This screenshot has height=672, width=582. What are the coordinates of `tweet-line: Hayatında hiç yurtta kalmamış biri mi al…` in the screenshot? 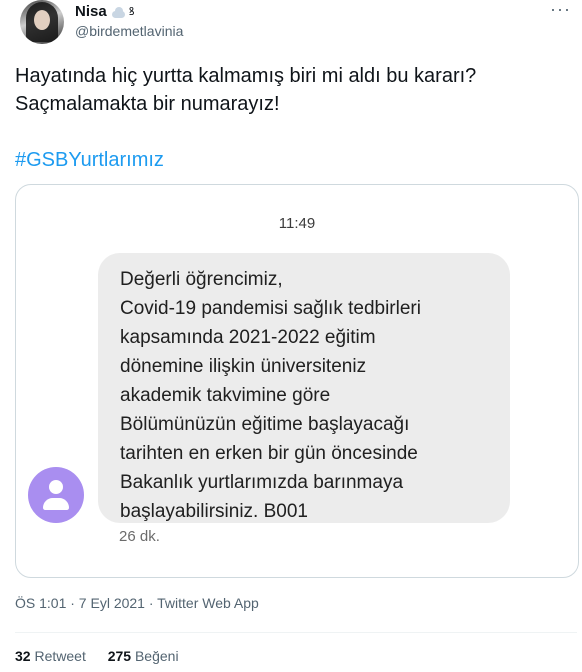 It's located at (246, 76).